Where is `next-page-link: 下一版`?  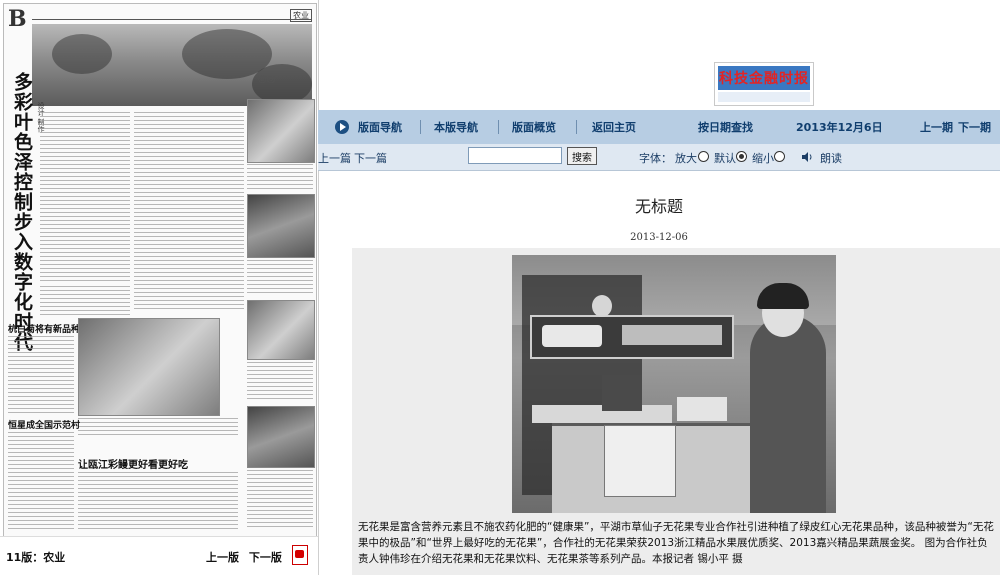
next-page-link: 下一版 is located at coordinates (265, 557).